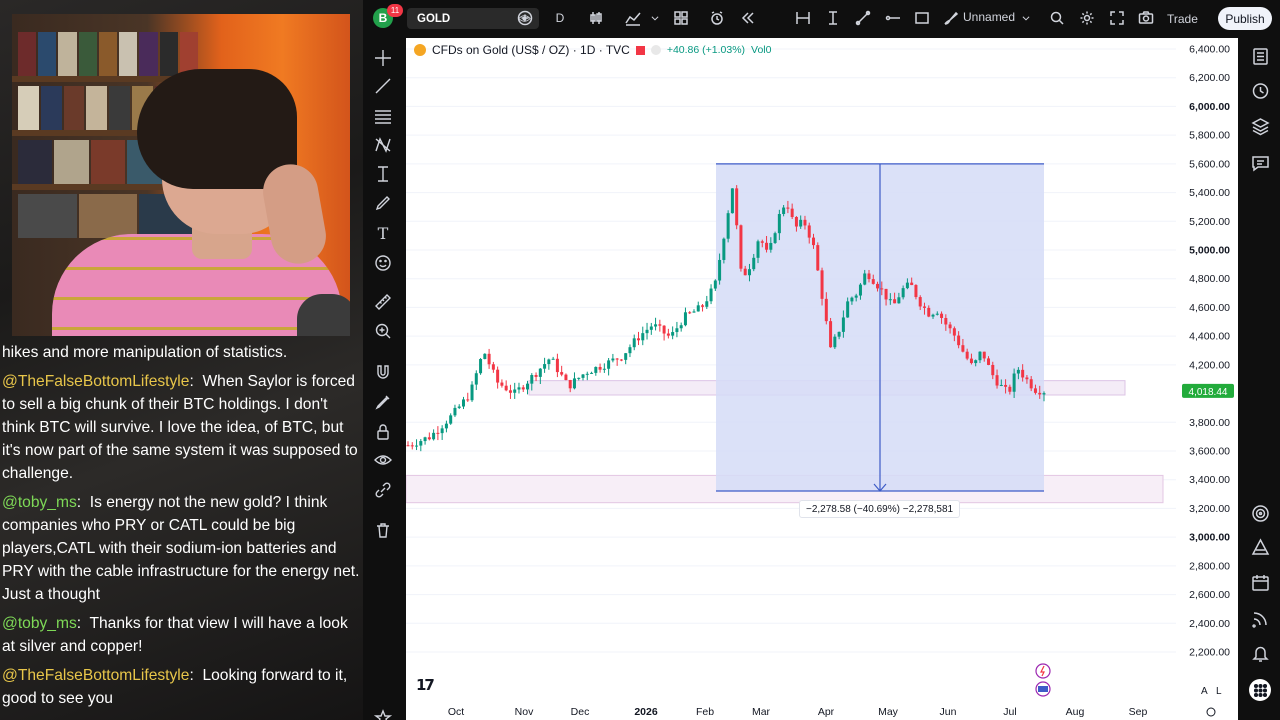 This screenshot has height=720, width=1280. Describe the element at coordinates (863, 18) in the screenshot. I see `trend-line-icon` at that location.